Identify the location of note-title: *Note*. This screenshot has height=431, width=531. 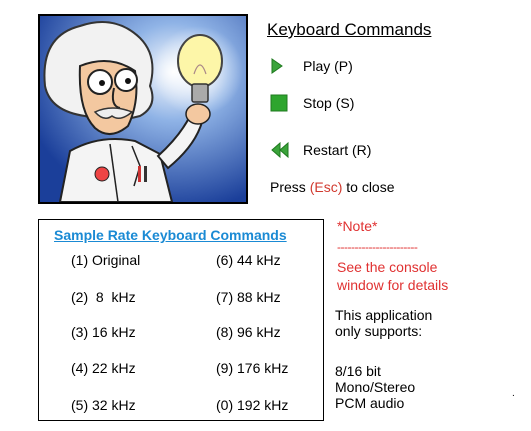
(357, 226).